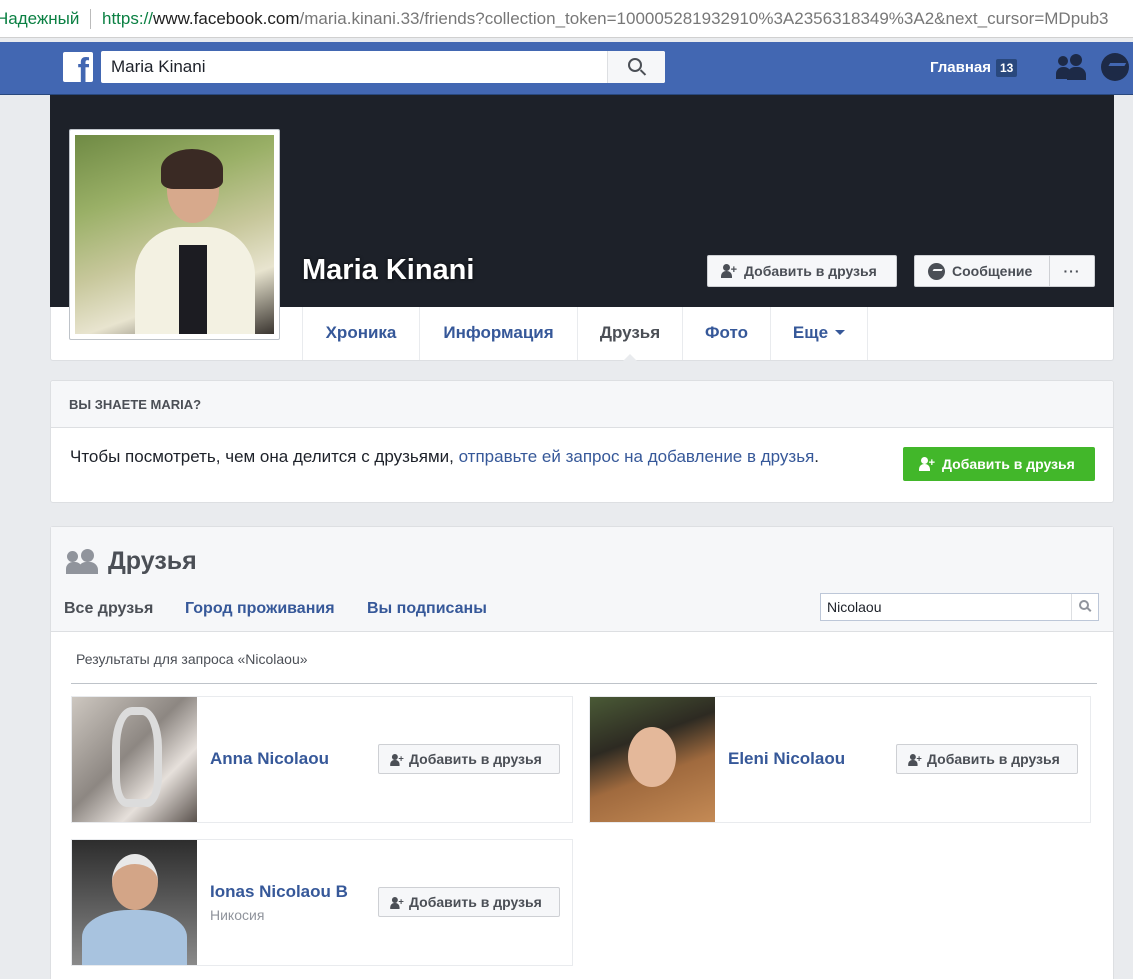  I want to click on results-divider, so click(584, 683).